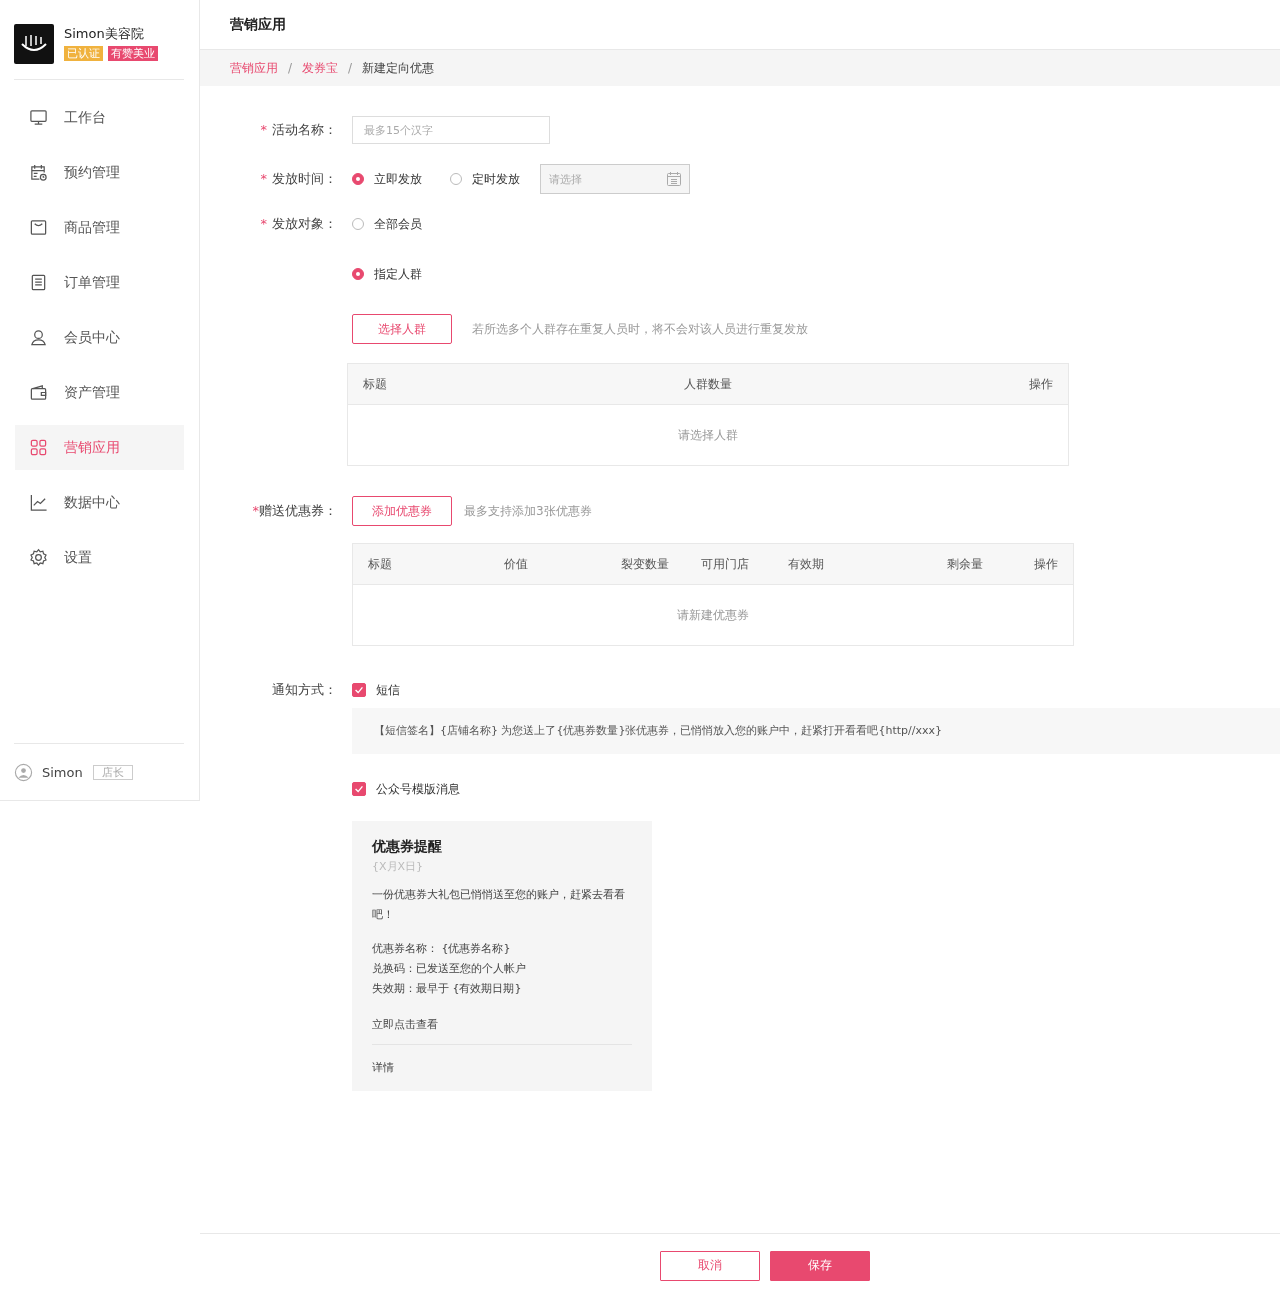  Describe the element at coordinates (816, 789) in the screenshot. I see `checkbox-option: 公众号模版消息` at that location.